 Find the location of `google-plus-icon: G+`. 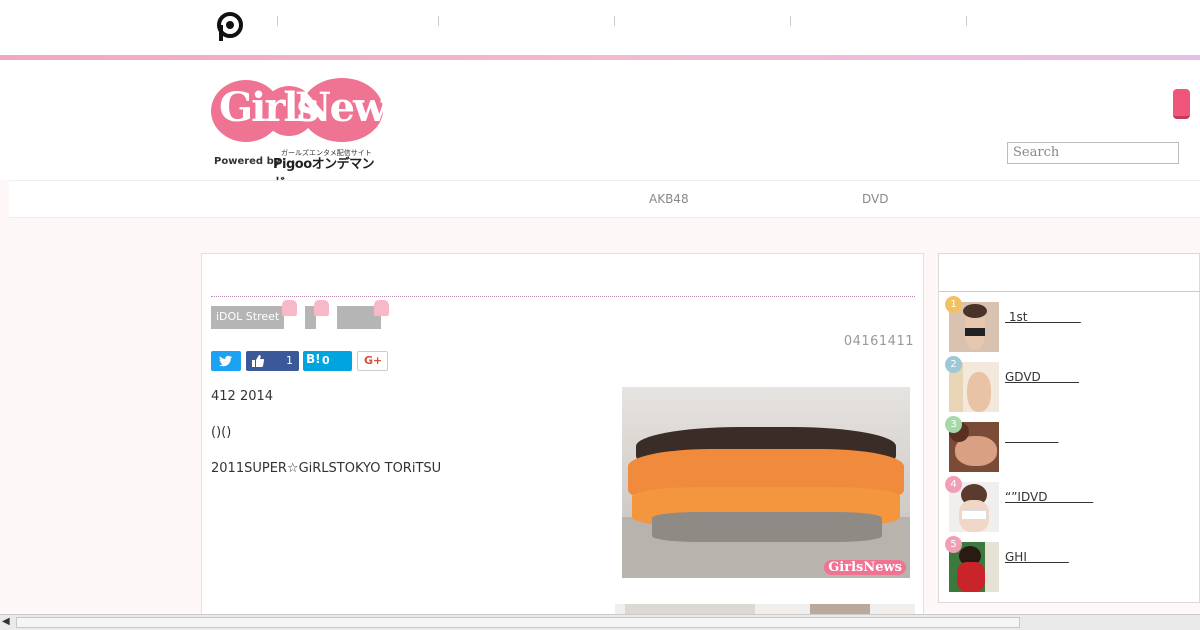

google-plus-icon: G+ is located at coordinates (373, 360).